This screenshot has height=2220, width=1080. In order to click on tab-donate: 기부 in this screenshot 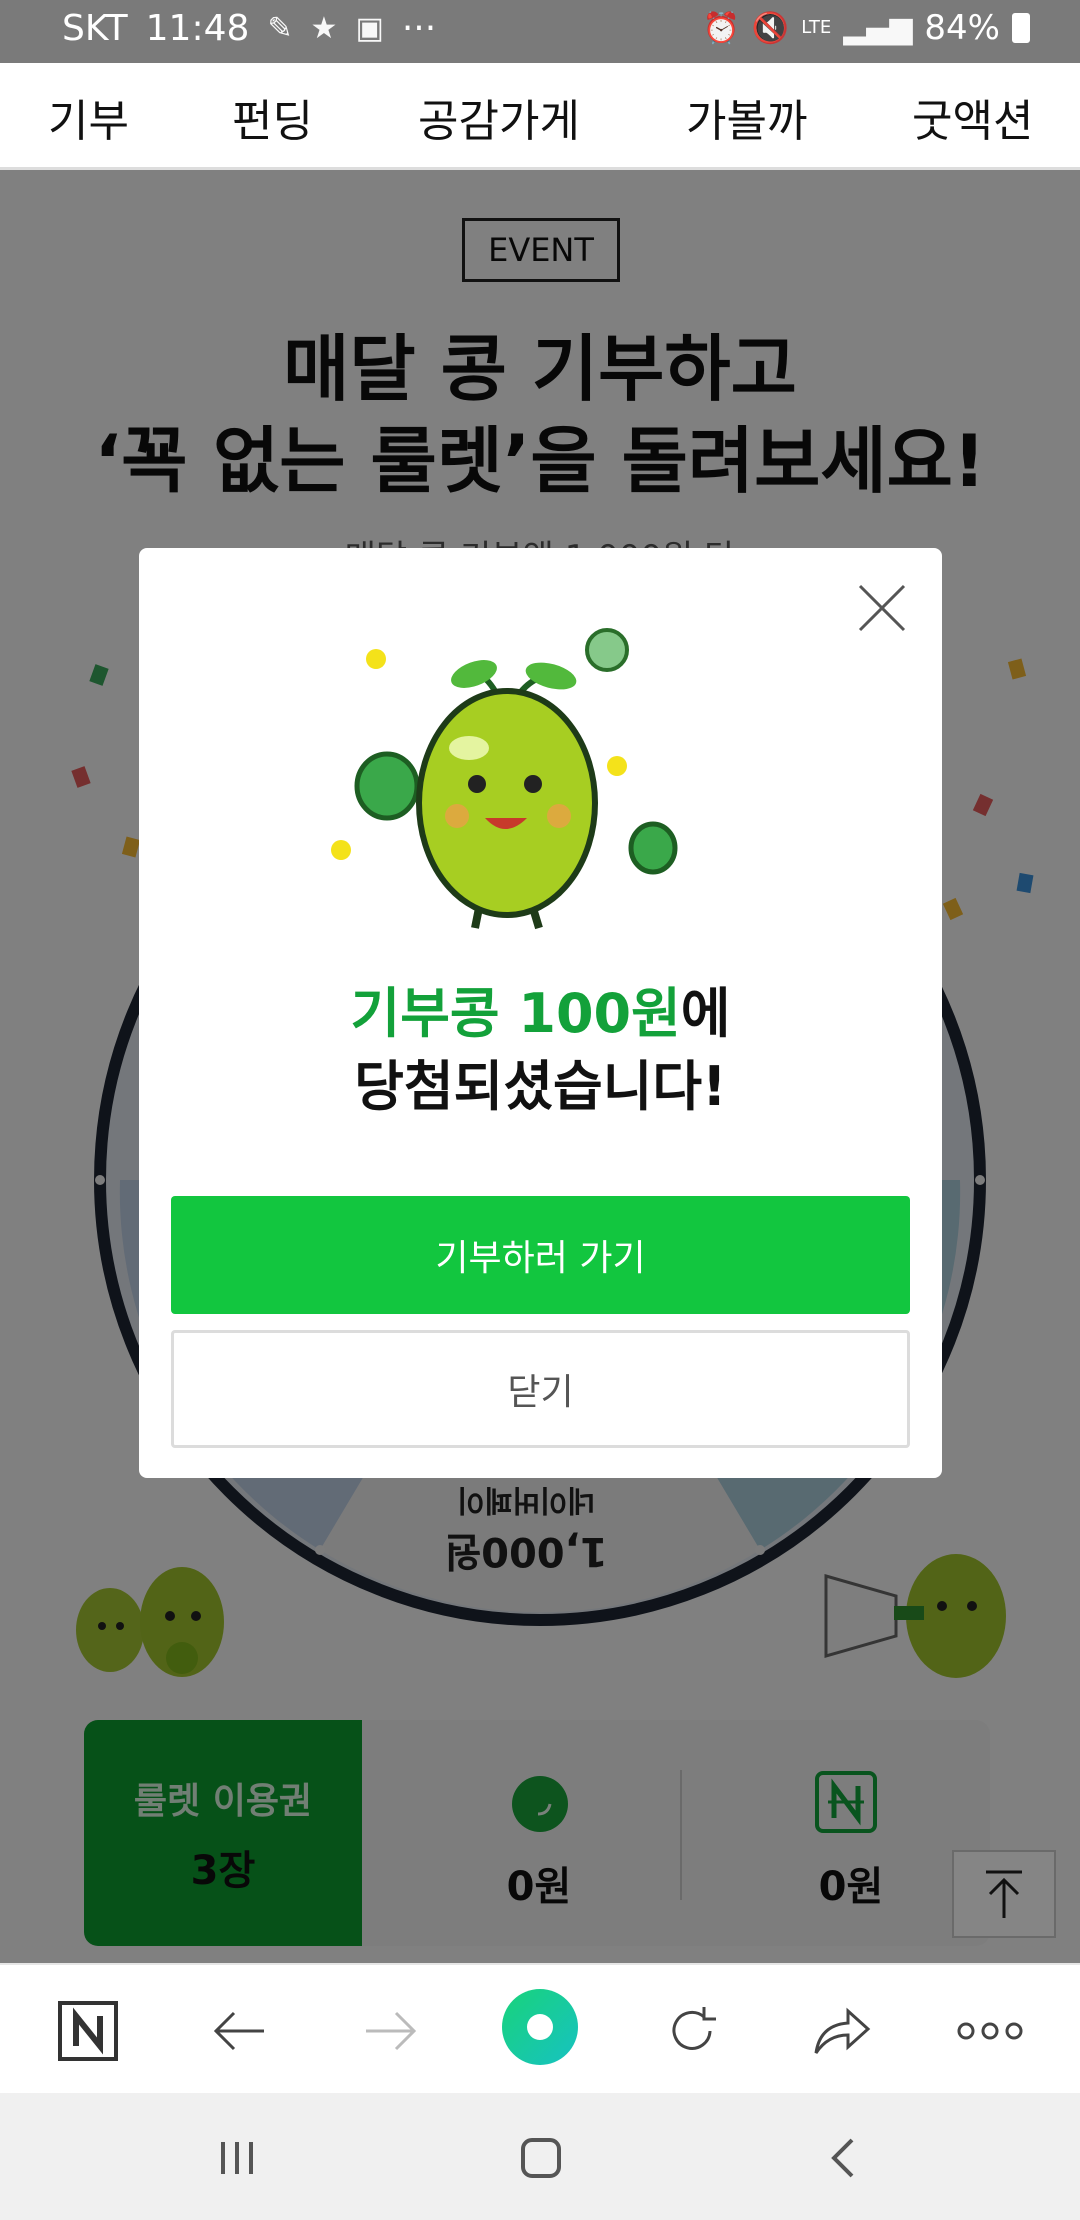, I will do `click(88, 117)`.